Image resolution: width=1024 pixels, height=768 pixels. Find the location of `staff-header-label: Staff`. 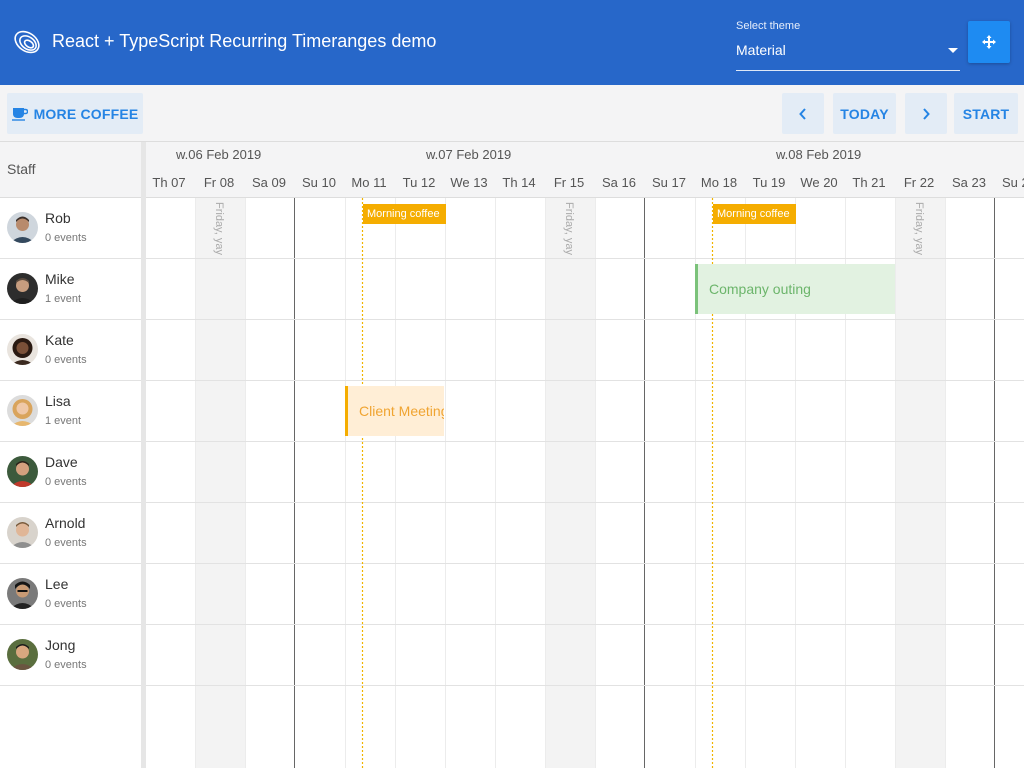

staff-header-label: Staff is located at coordinates (21, 169).